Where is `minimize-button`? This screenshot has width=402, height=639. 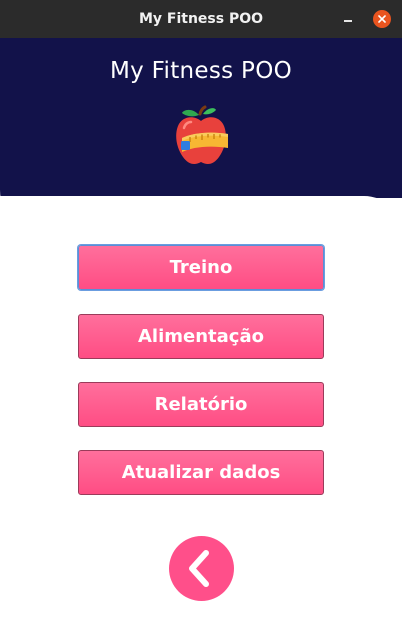
minimize-button is located at coordinates (348, 19).